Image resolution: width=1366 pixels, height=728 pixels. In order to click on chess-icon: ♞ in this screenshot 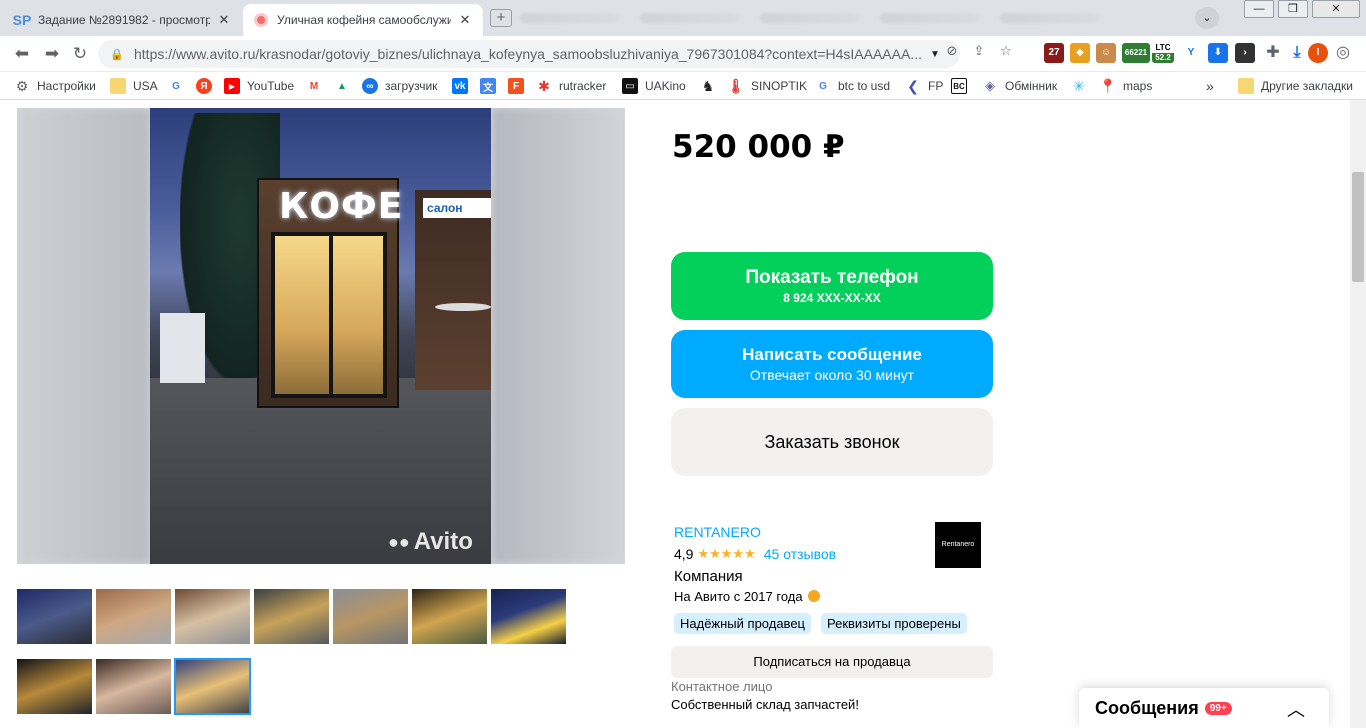, I will do `click(708, 85)`.